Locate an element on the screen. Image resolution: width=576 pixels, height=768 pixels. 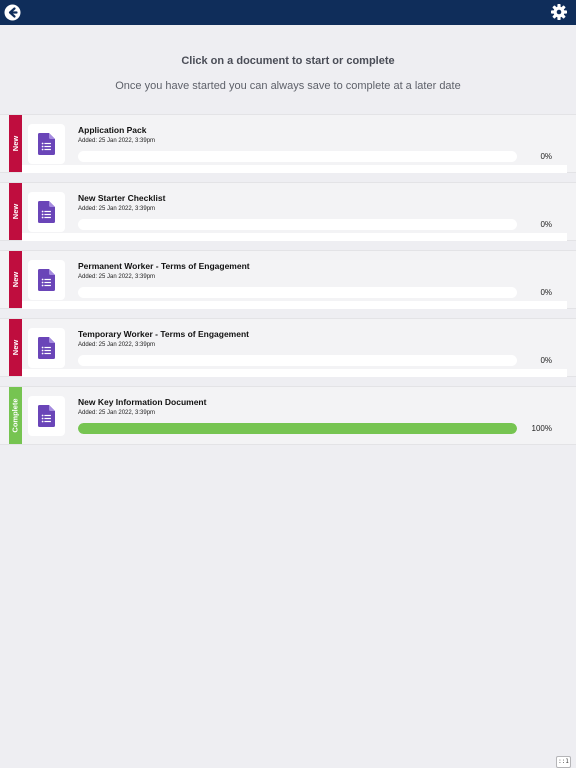
gear-icon is located at coordinates (559, 12).